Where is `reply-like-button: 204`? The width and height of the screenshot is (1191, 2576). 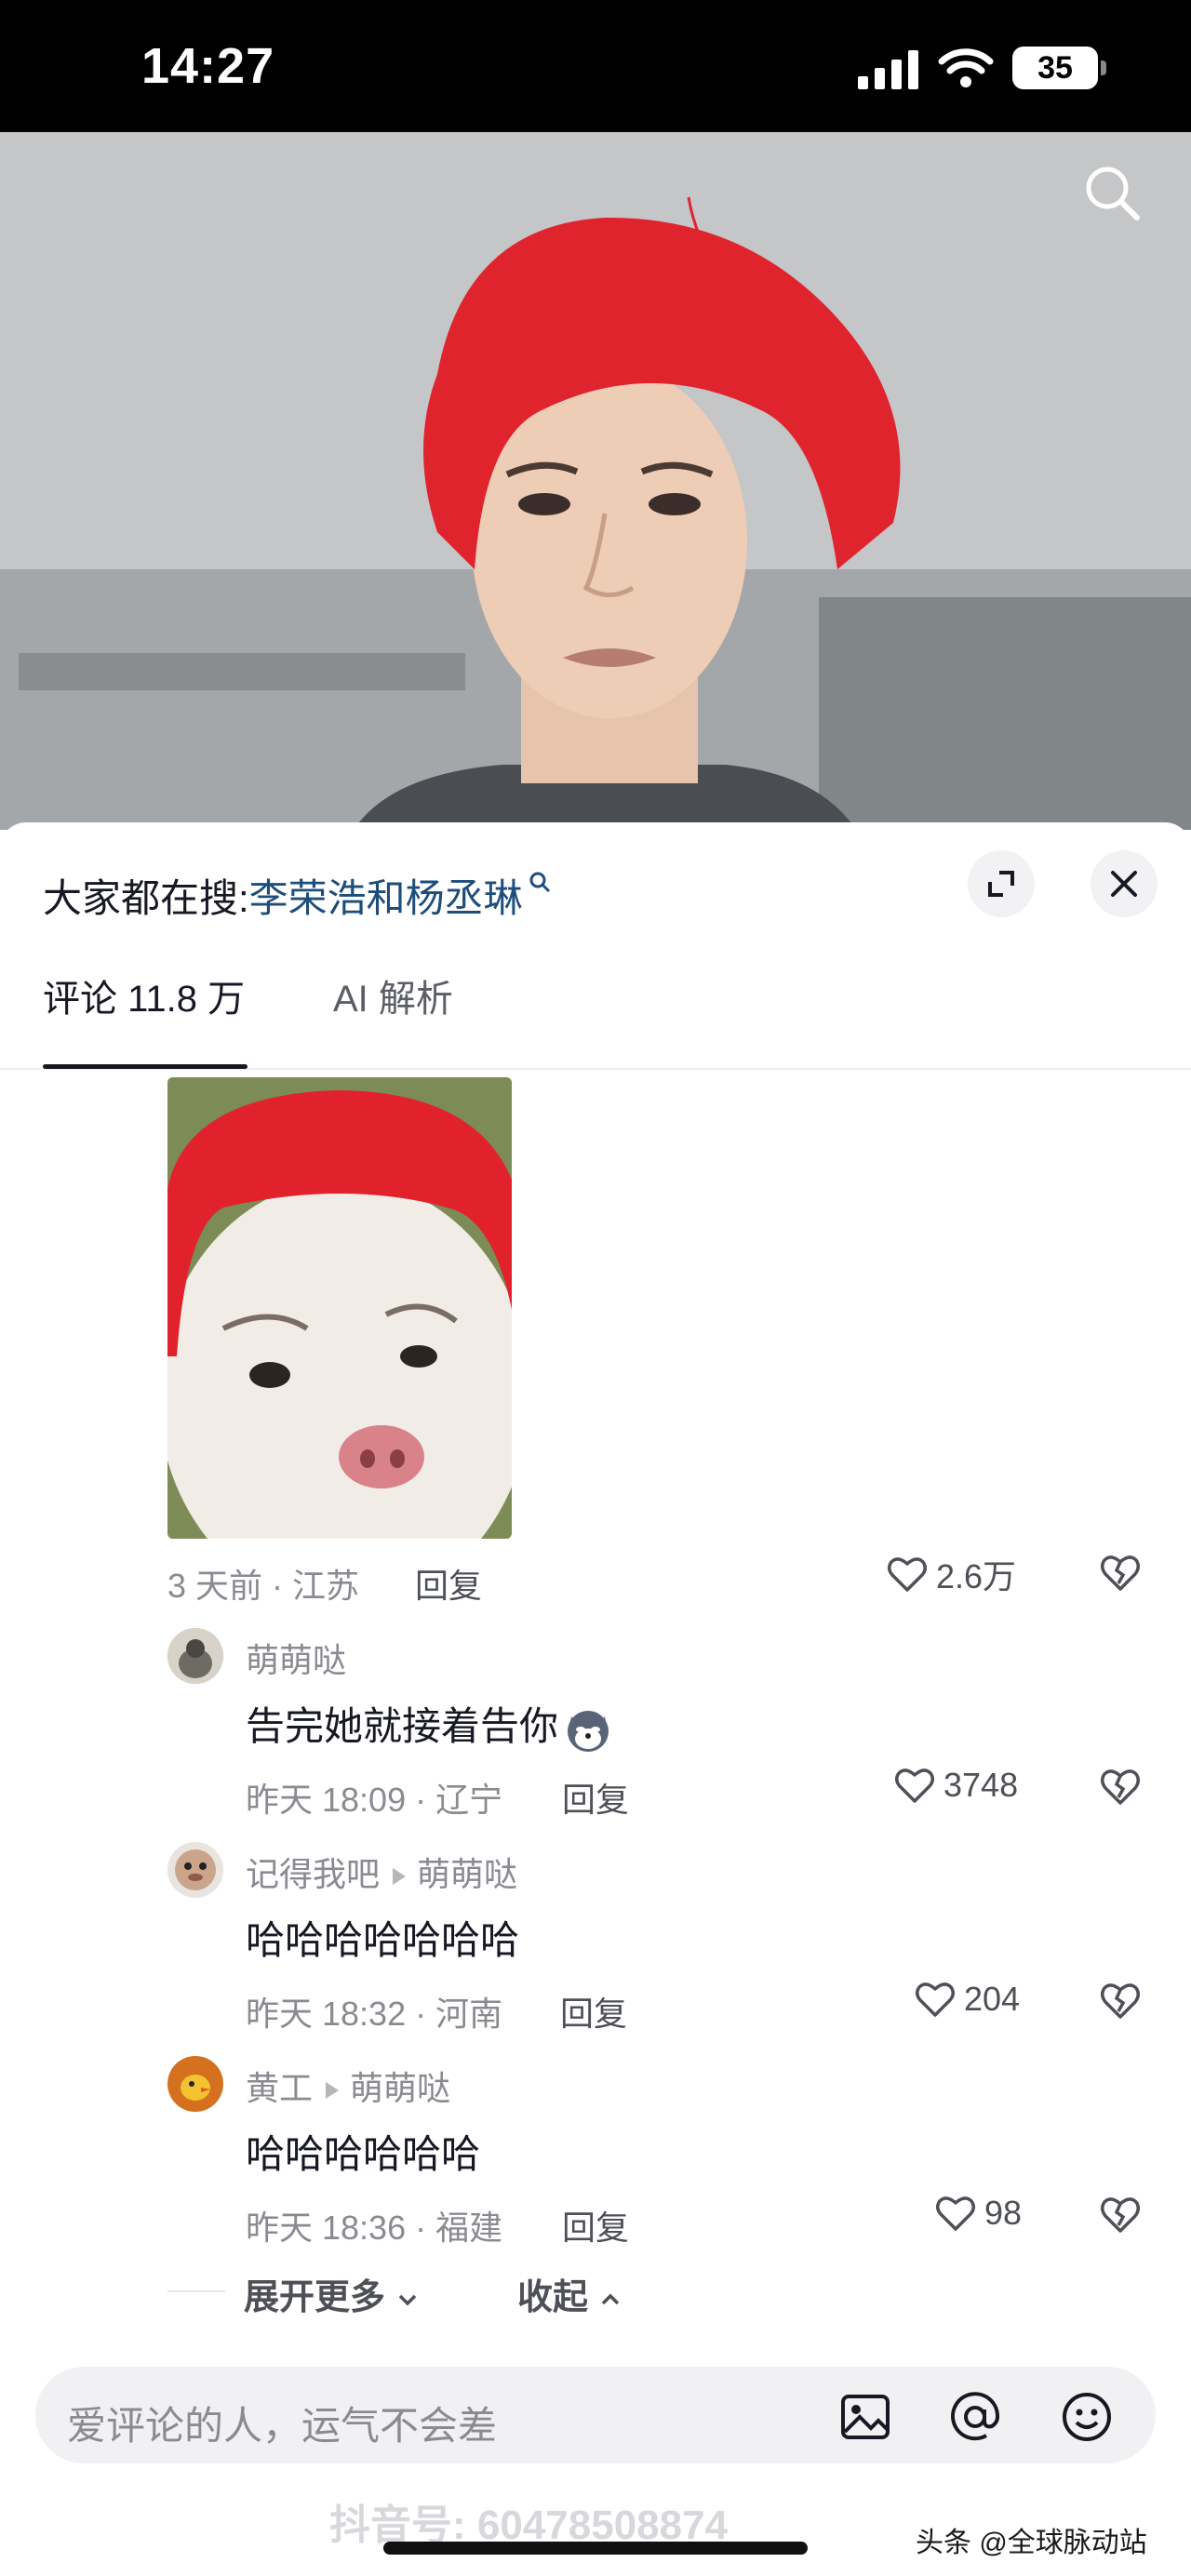 reply-like-button: 204 is located at coordinates (967, 1999).